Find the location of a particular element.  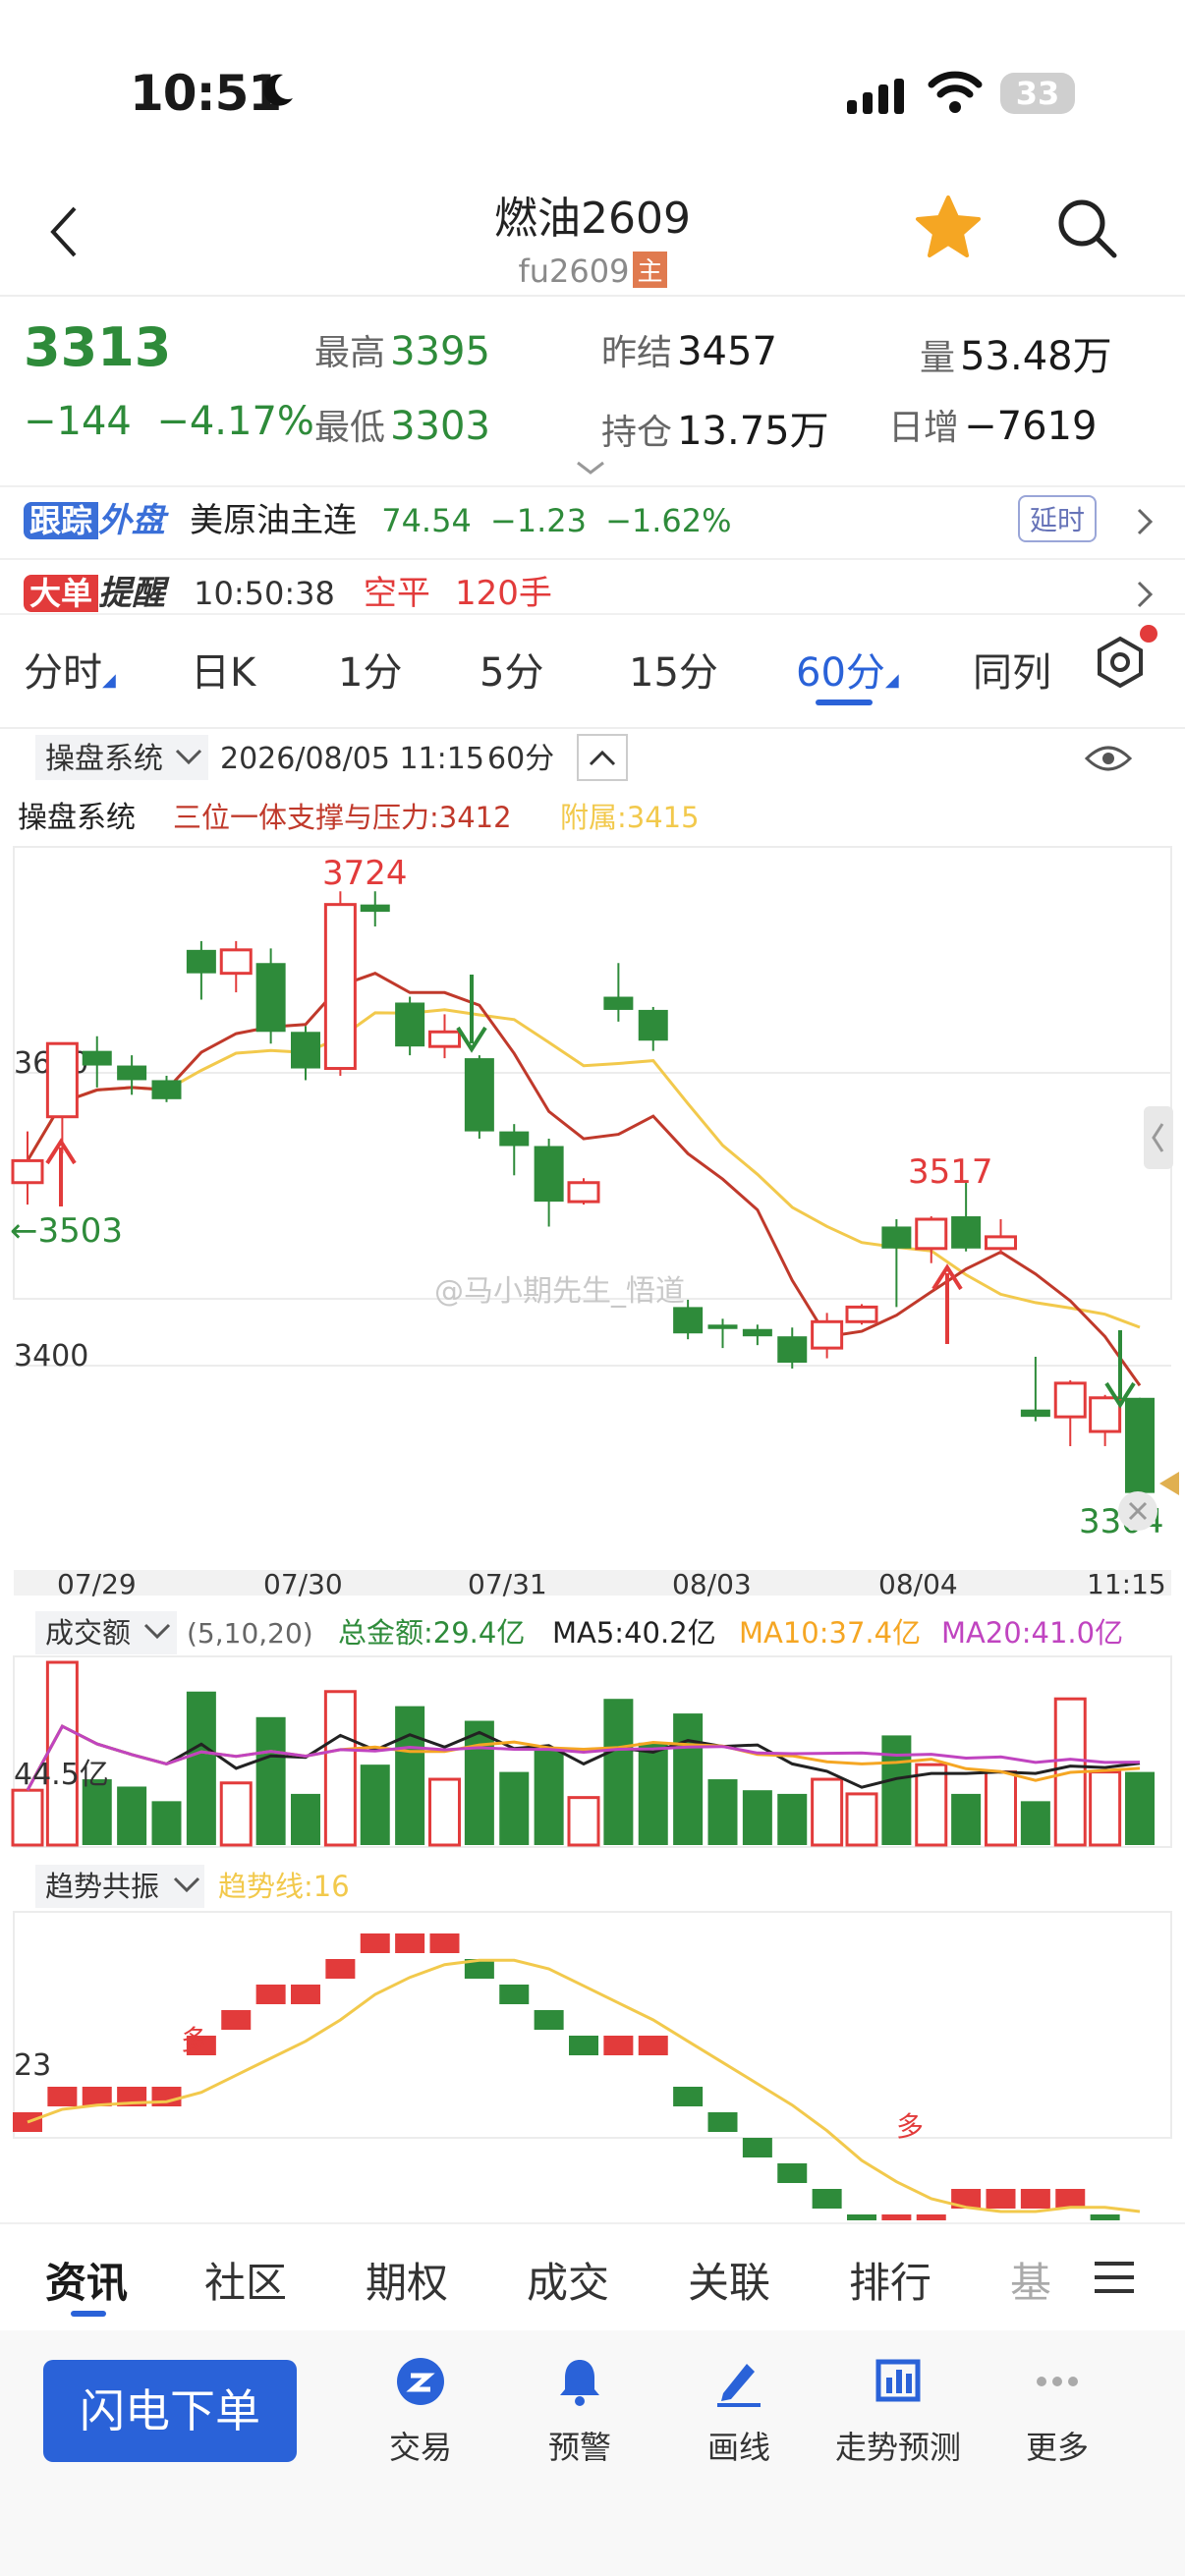

big-order-alert-row: 大单 提醒 10:50:38 空平 120手 is located at coordinates (288, 593).